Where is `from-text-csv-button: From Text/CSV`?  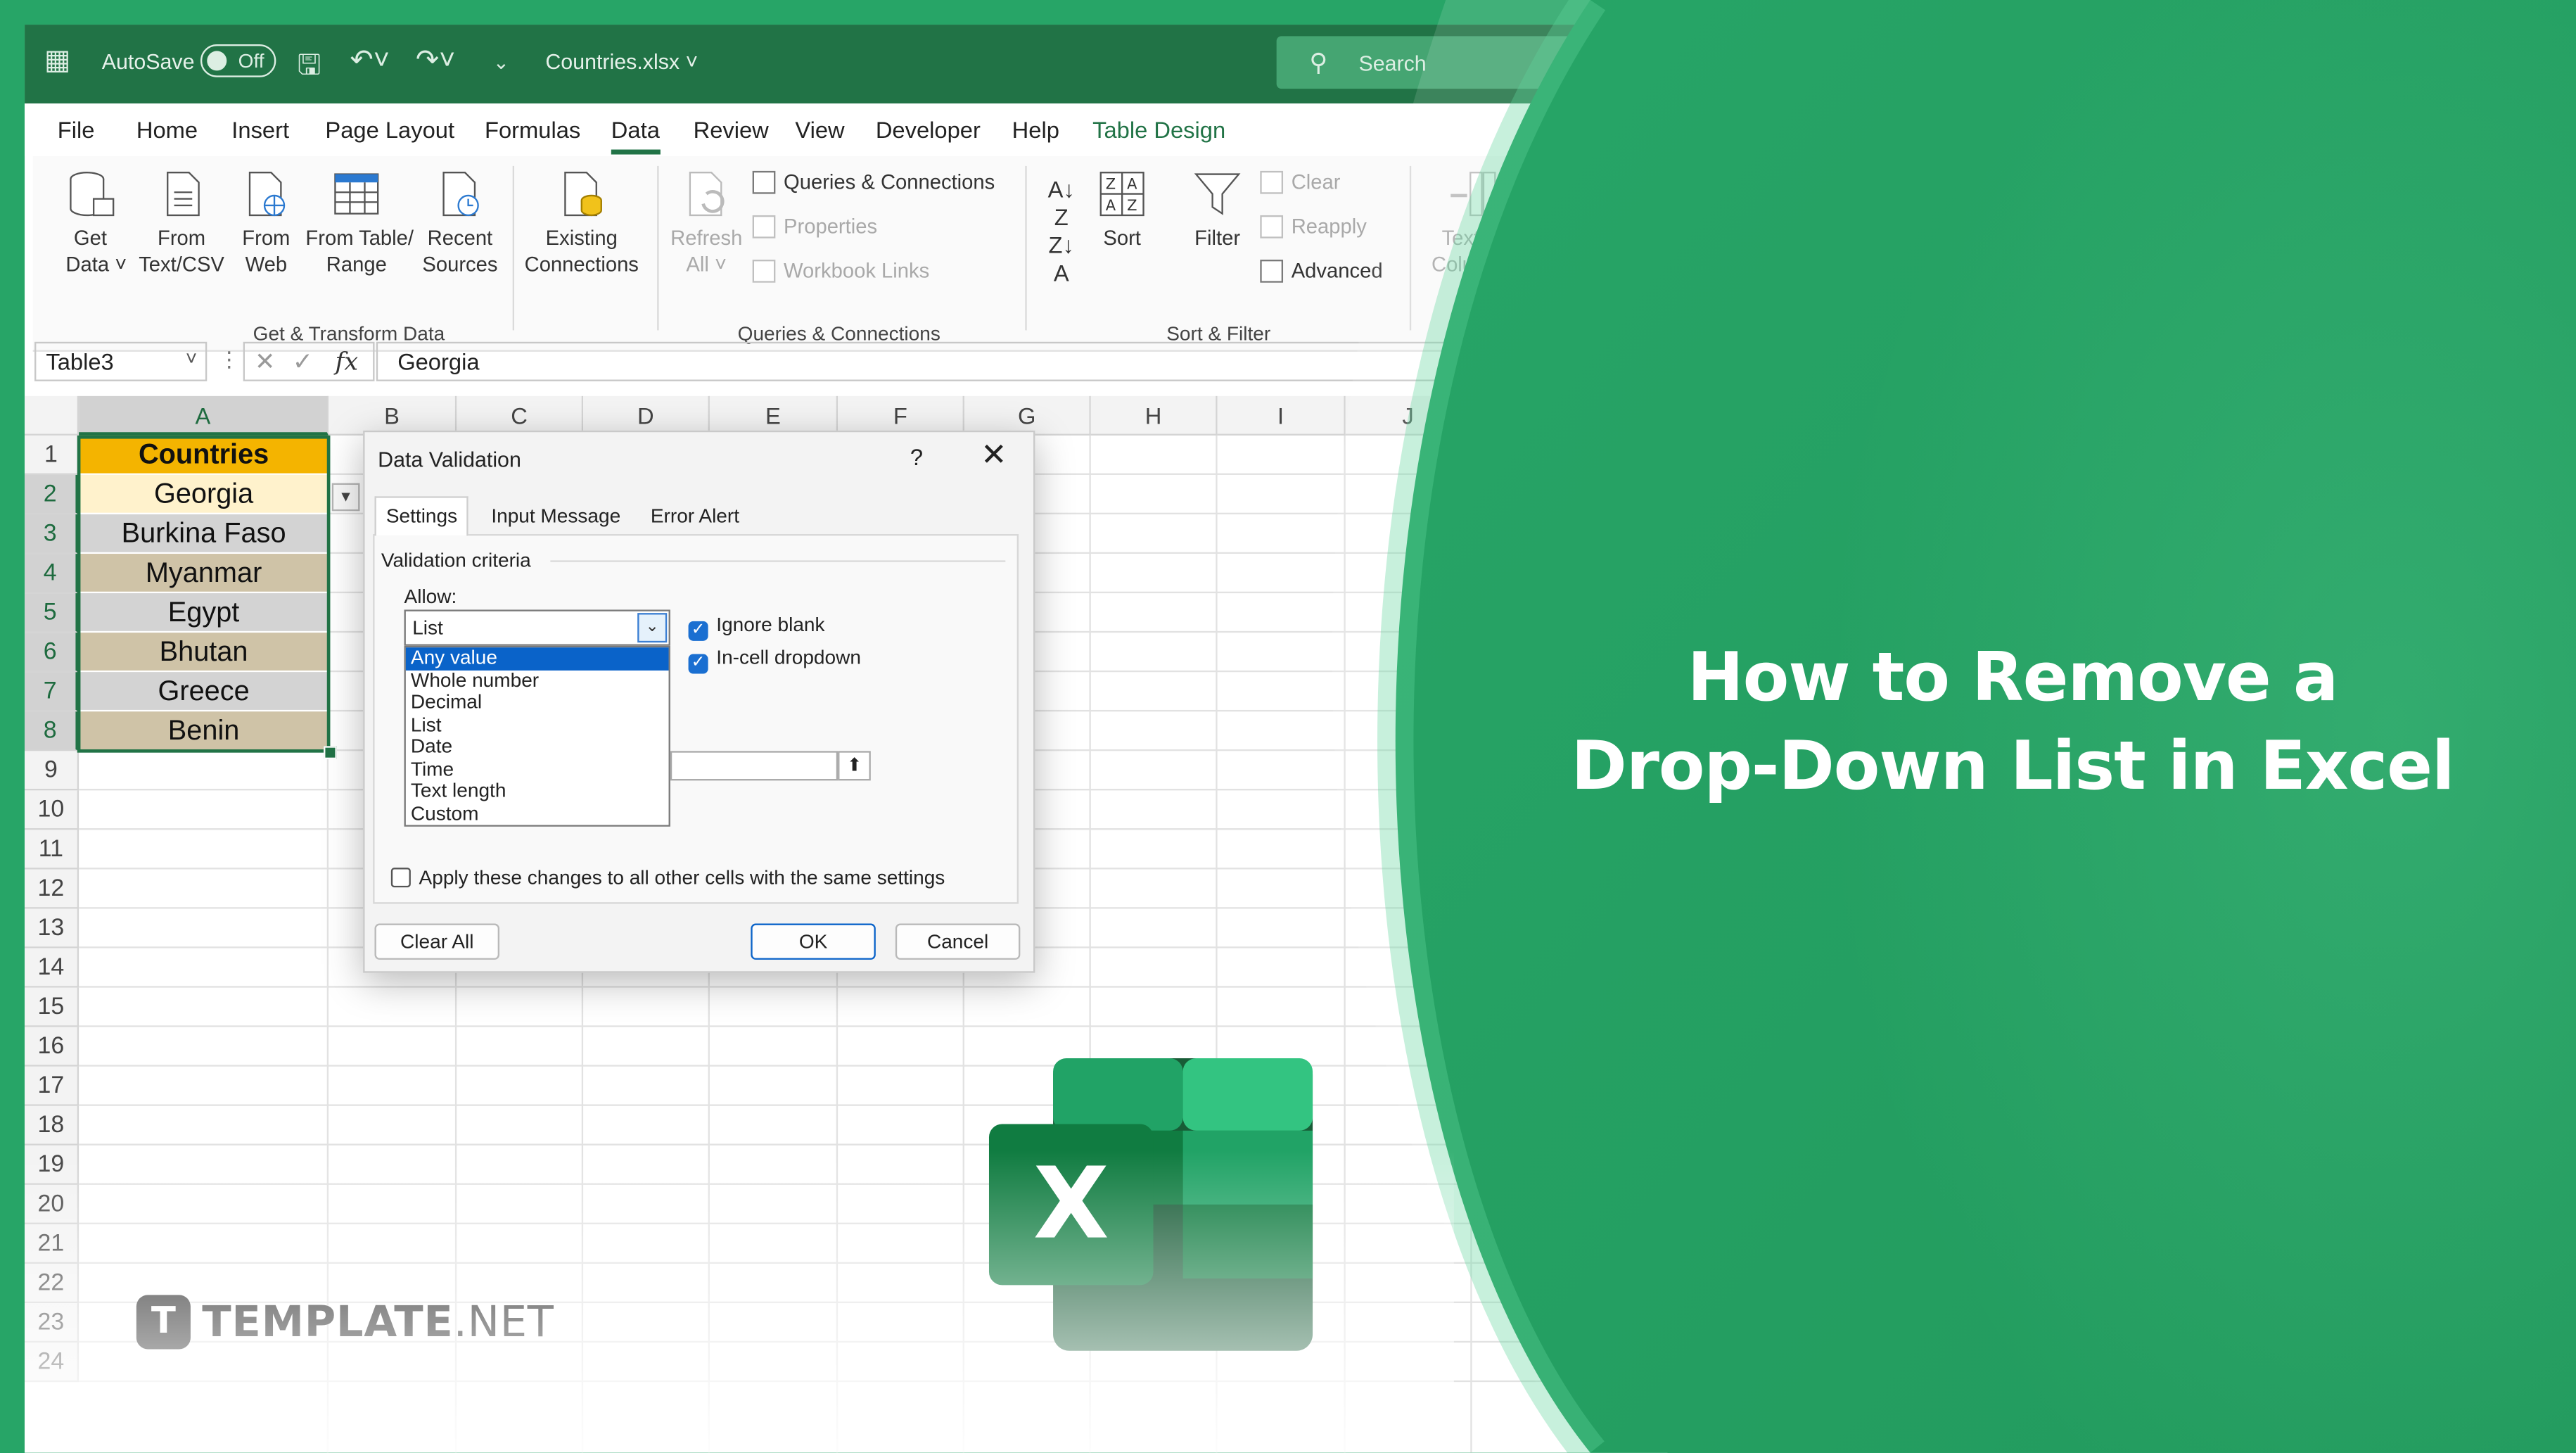
from-text-csv-button: From Text/CSV is located at coordinates (181, 224).